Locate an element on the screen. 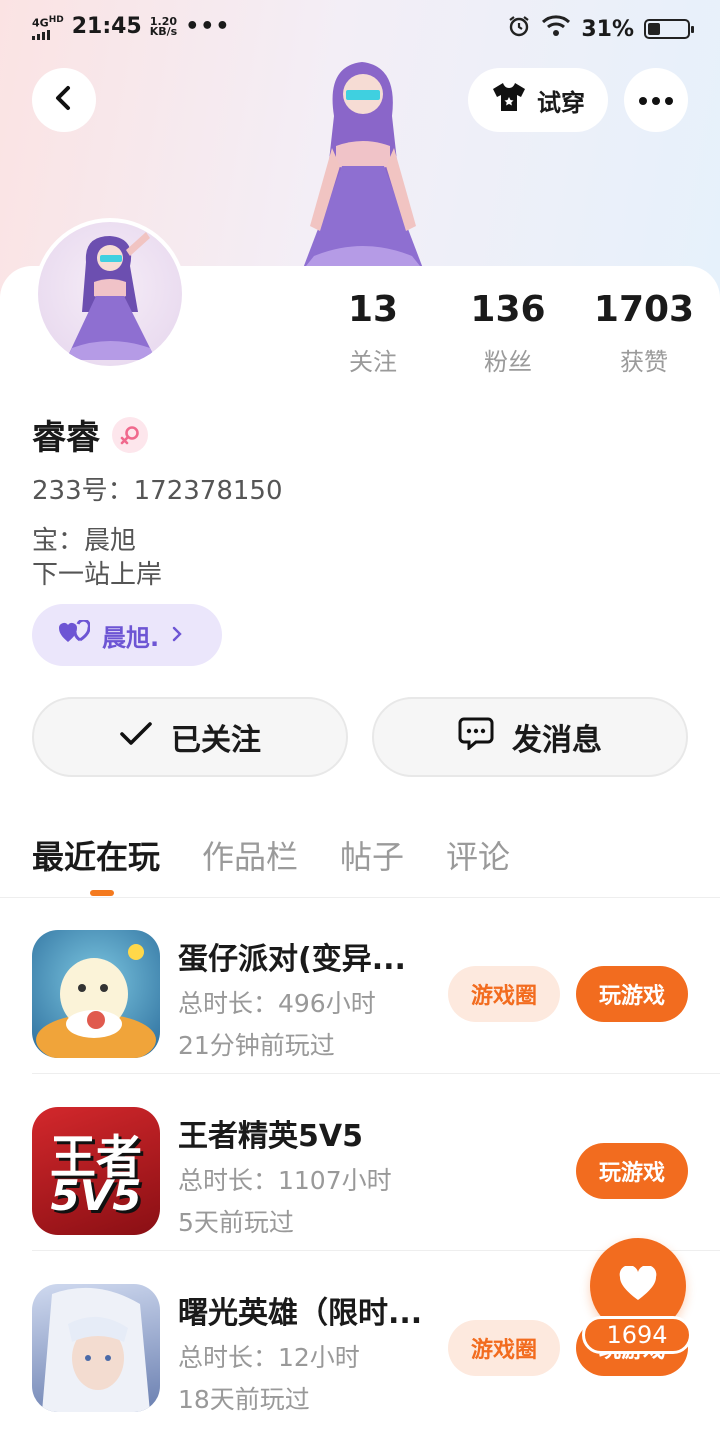 The height and width of the screenshot is (1436, 720). stat-label: 粉丝 is located at coordinates (508, 362).